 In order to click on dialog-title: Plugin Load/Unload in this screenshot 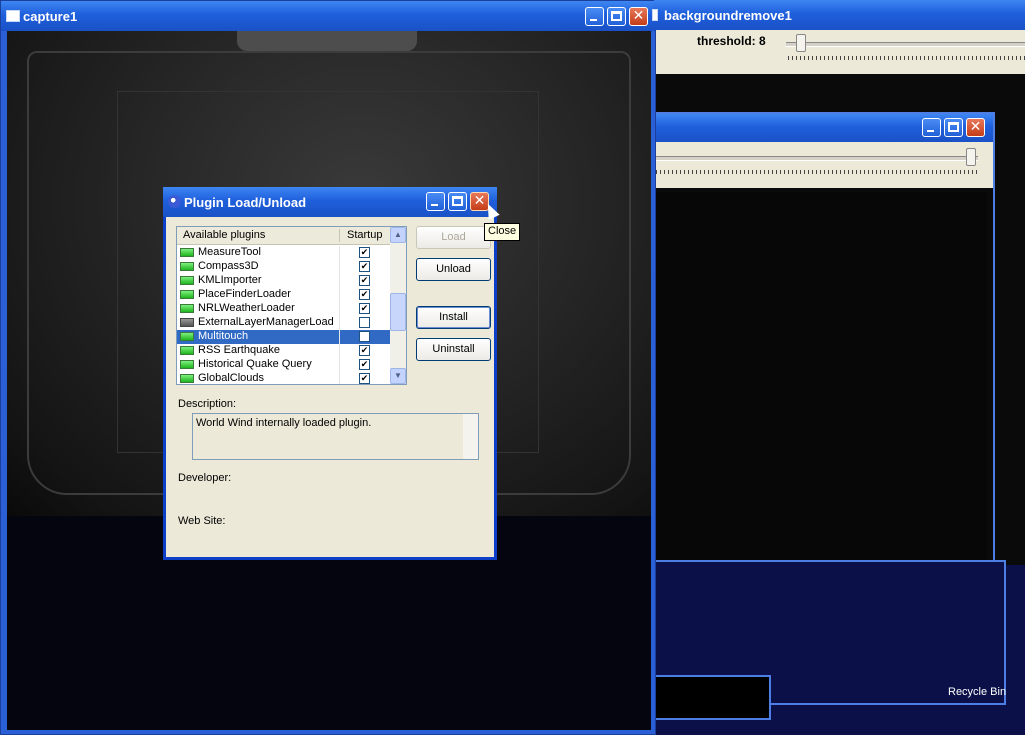, I will do `click(245, 202)`.